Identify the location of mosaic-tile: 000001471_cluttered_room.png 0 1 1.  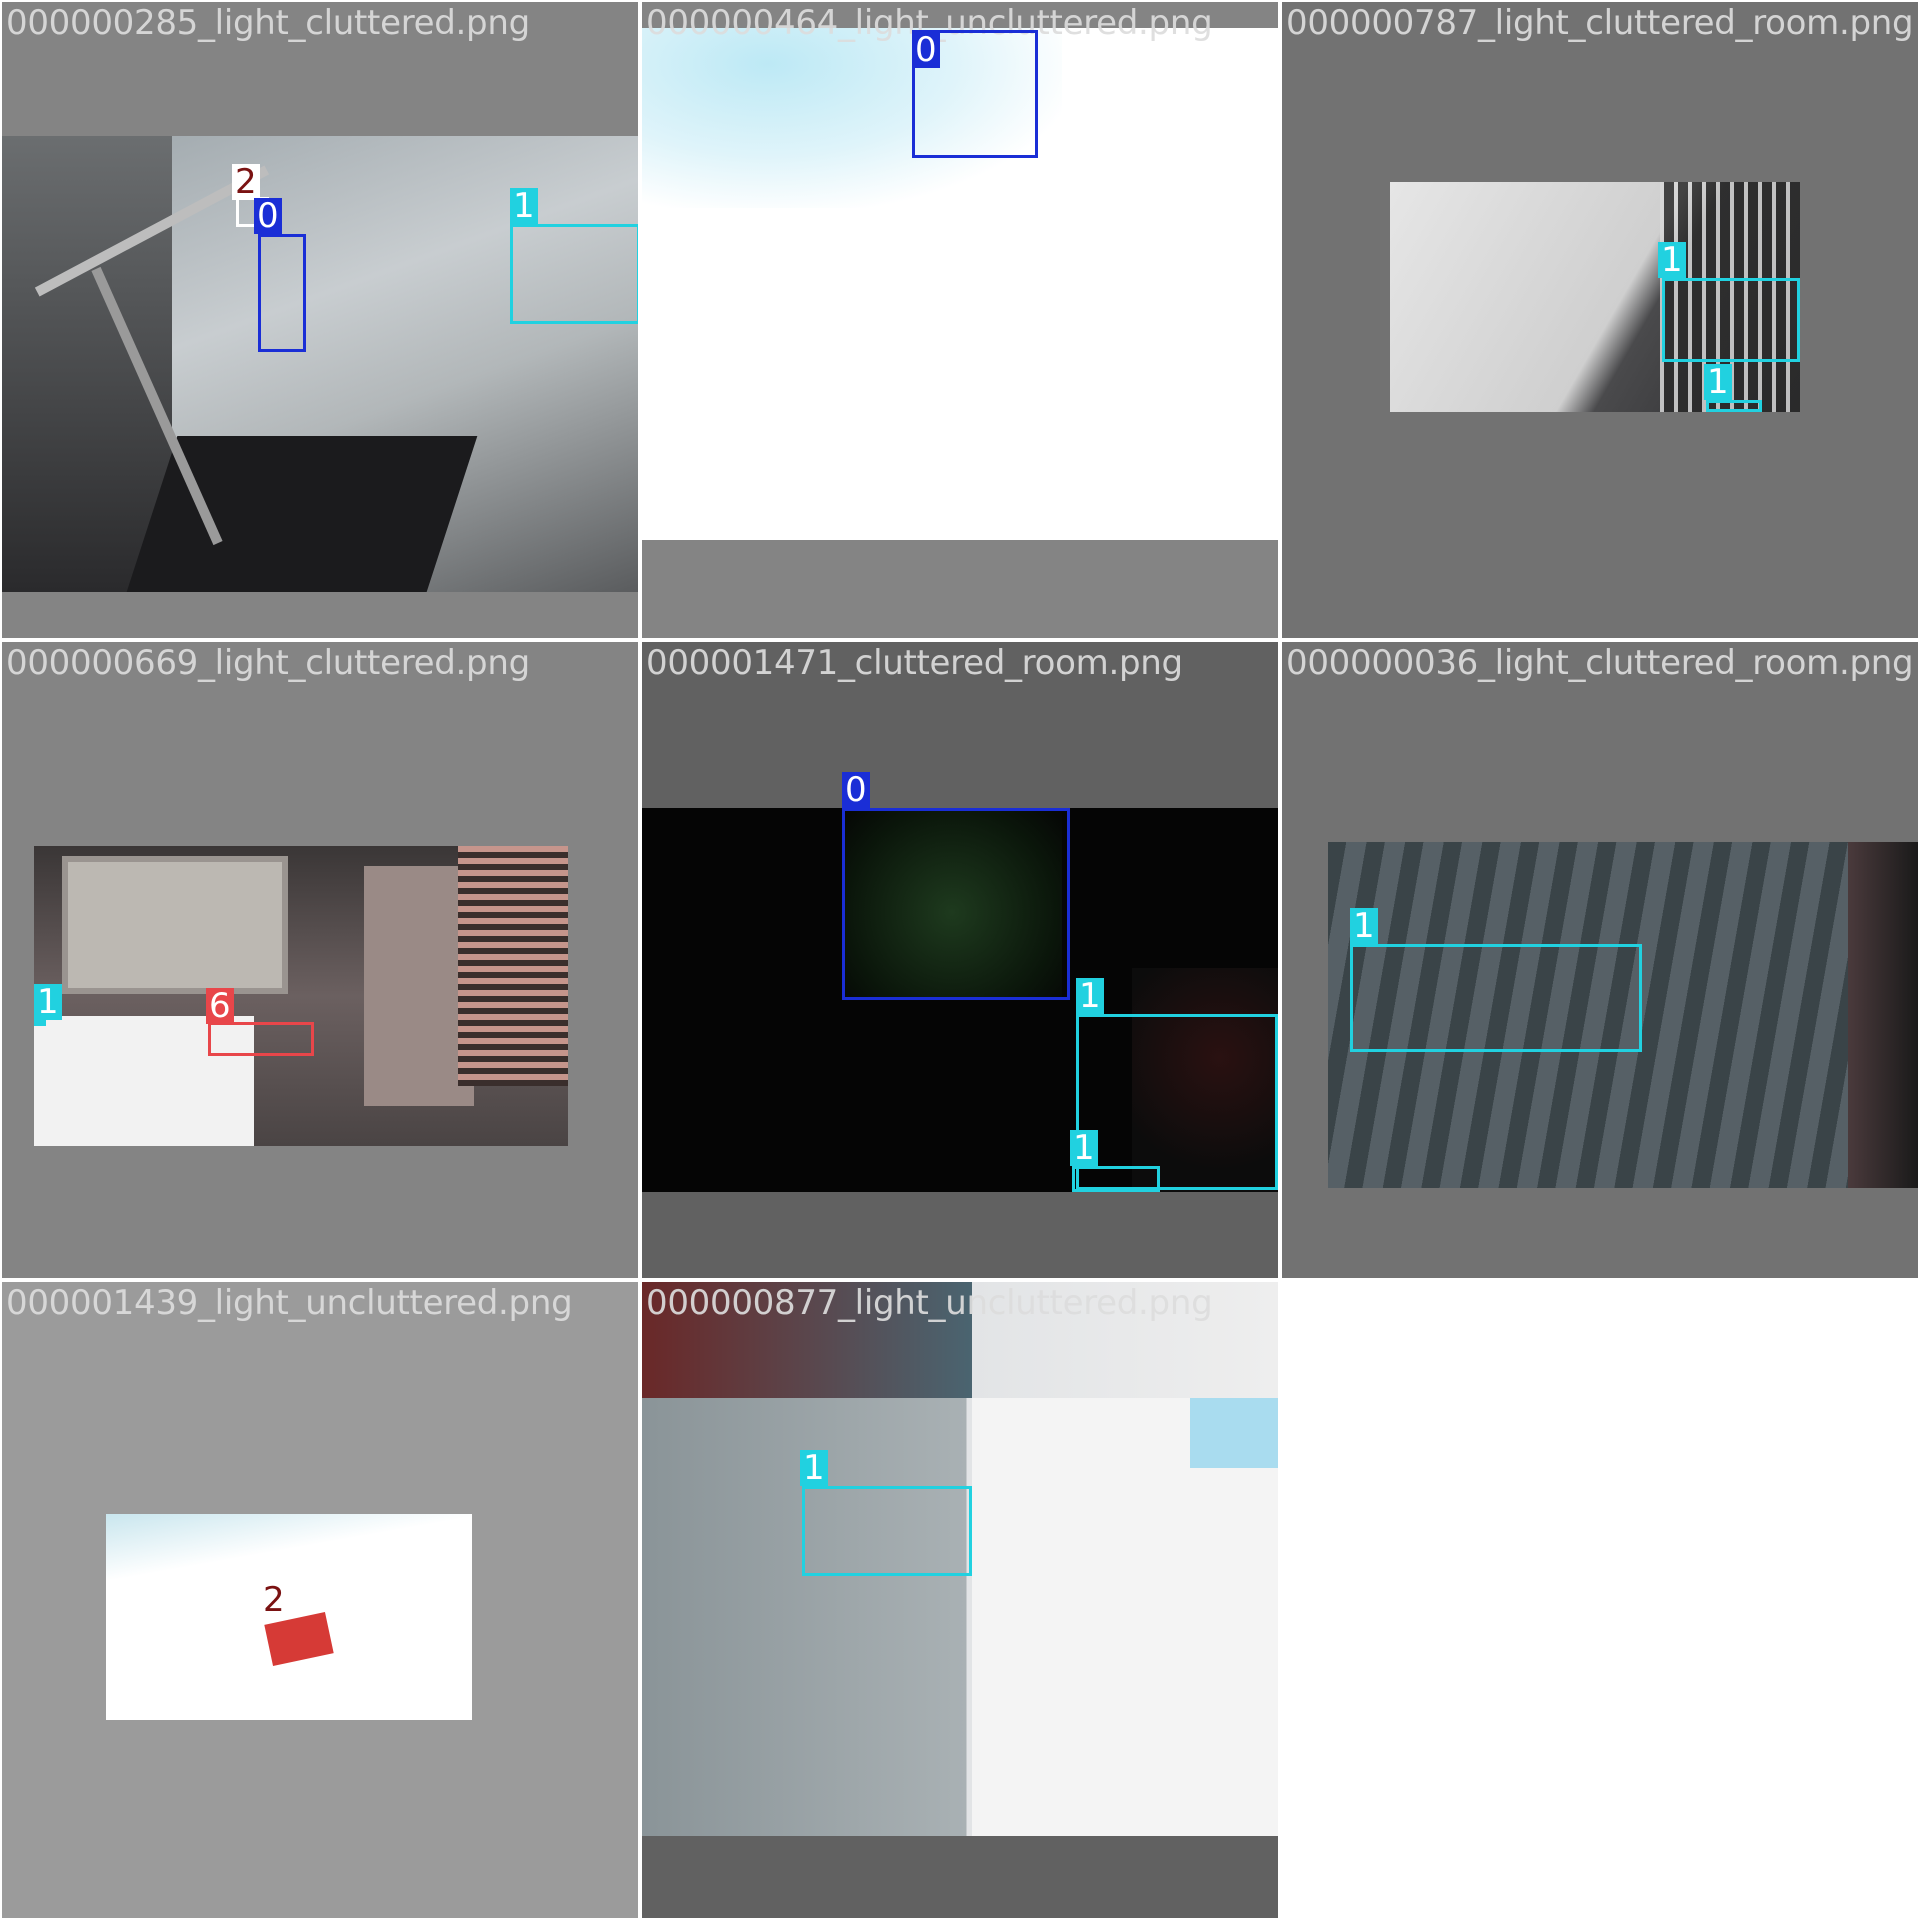
(960, 960).